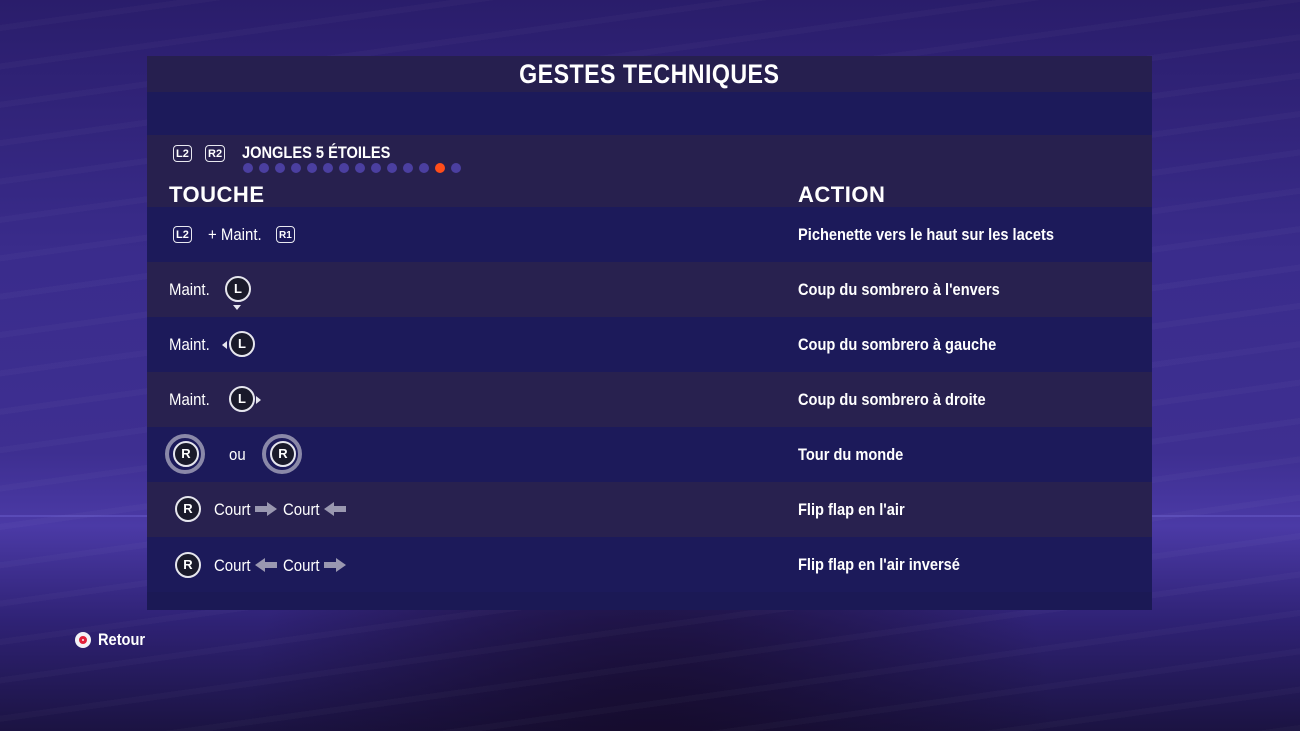 The width and height of the screenshot is (1300, 731). What do you see at coordinates (447, 454) in the screenshot?
I see `input-cell: R ou R` at bounding box center [447, 454].